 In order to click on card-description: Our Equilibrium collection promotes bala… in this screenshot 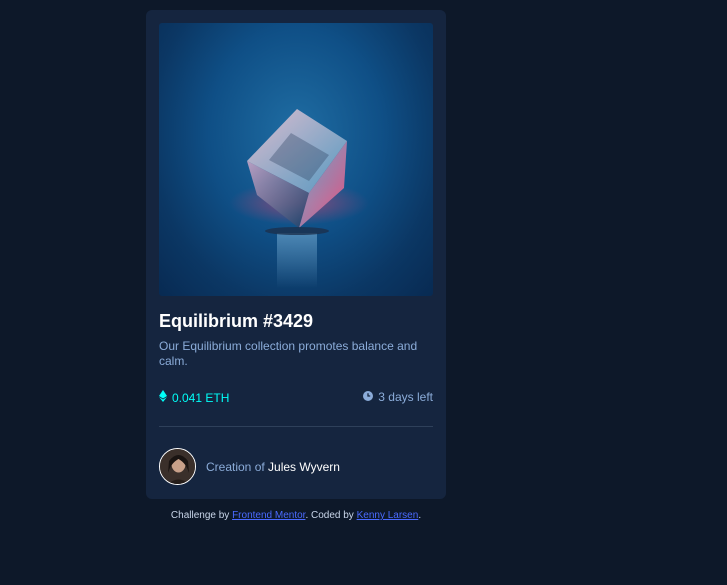, I will do `click(288, 353)`.